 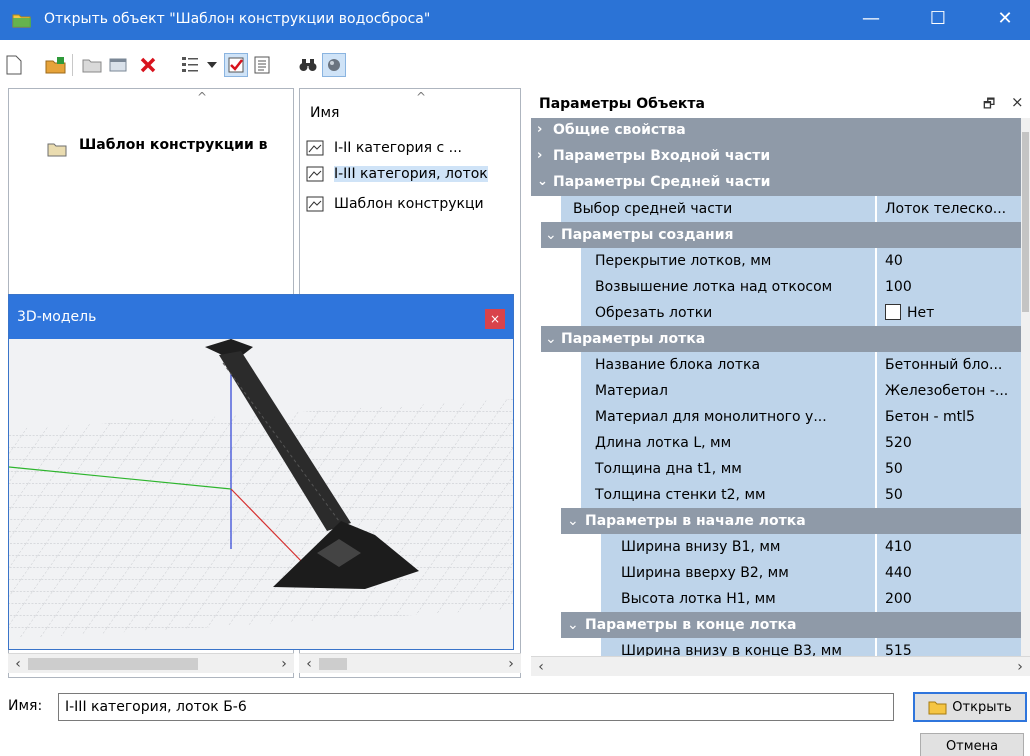 What do you see at coordinates (949, 313) in the screenshot?
I see `property-value-checkbox: Нет` at bounding box center [949, 313].